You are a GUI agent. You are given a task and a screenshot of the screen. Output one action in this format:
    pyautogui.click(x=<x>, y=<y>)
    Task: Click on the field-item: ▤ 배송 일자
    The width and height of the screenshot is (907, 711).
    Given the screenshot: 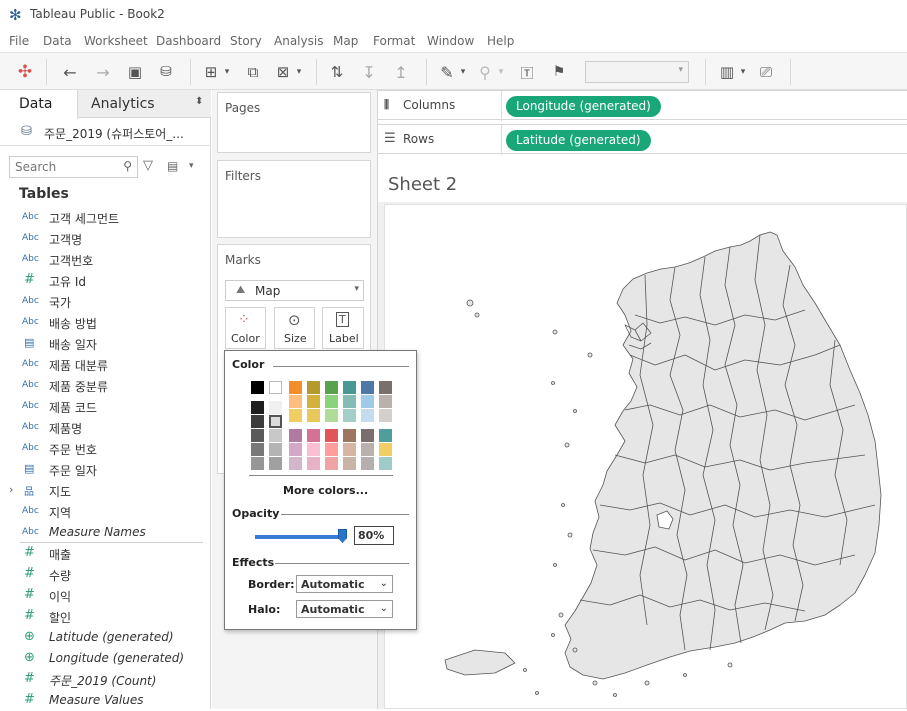 What is the action you would take?
    pyautogui.click(x=105, y=343)
    